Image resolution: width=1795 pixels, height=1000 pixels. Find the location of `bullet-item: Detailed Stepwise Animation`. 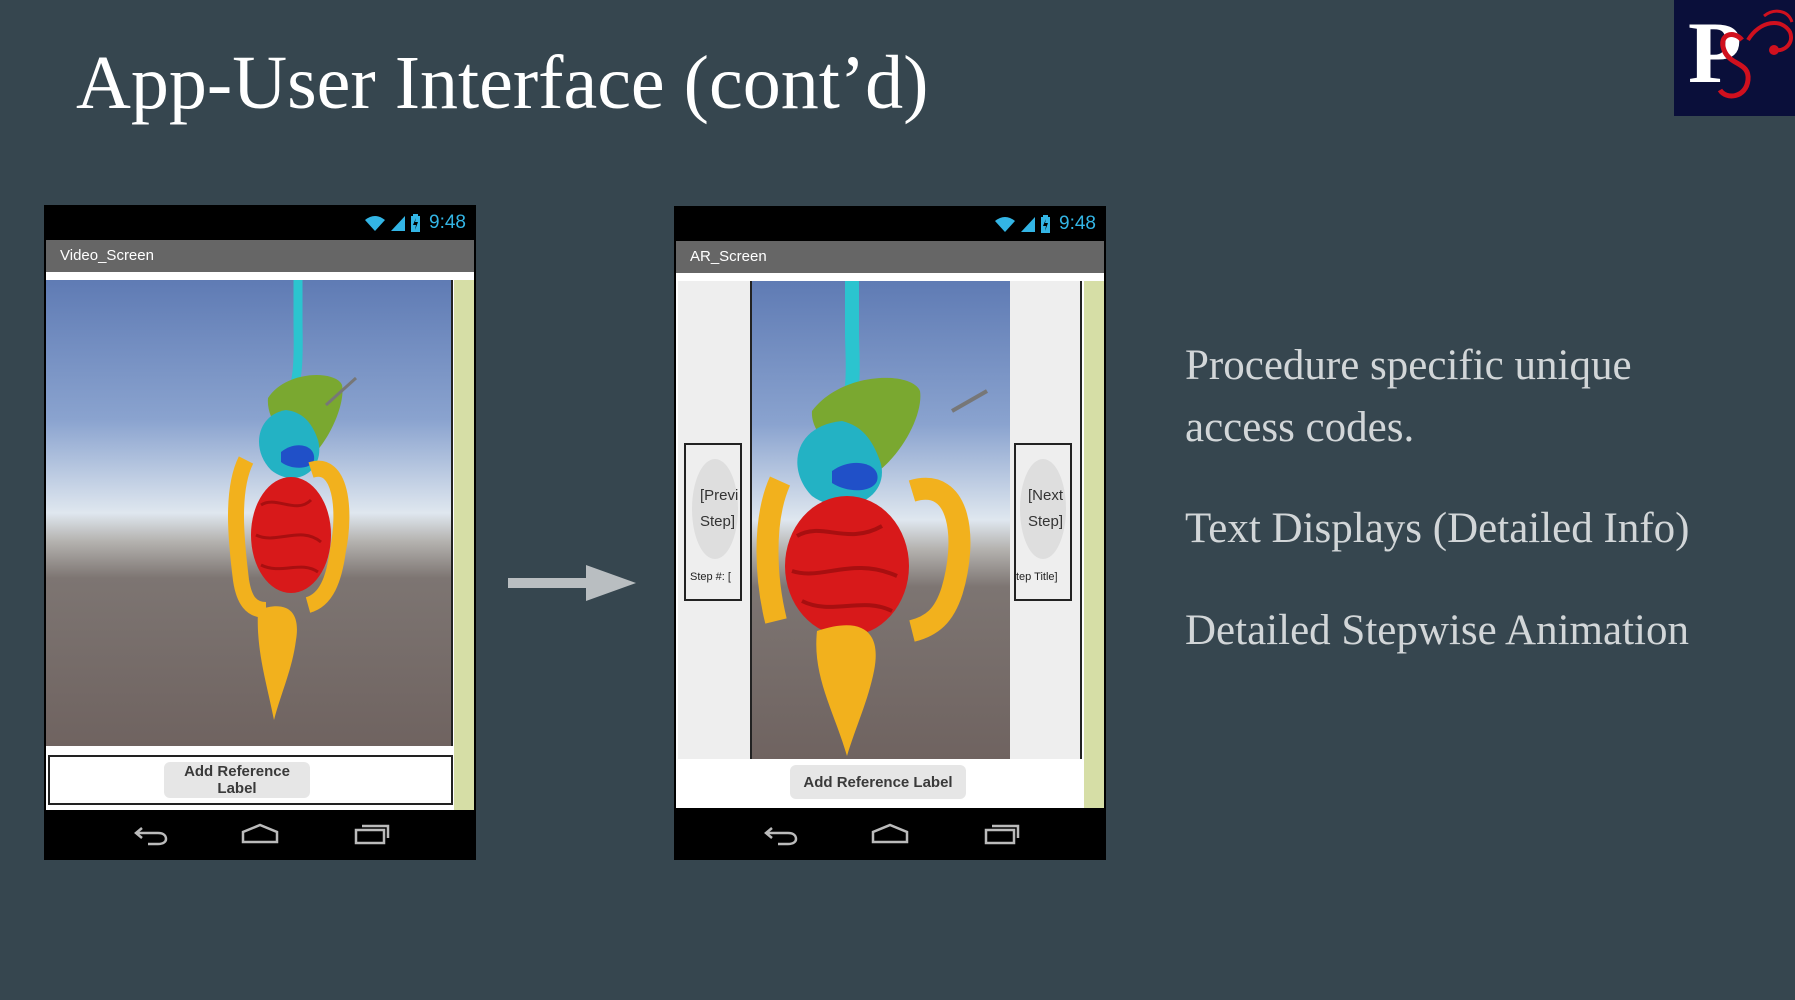

bullet-item: Detailed Stepwise Animation is located at coordinates (1437, 630).